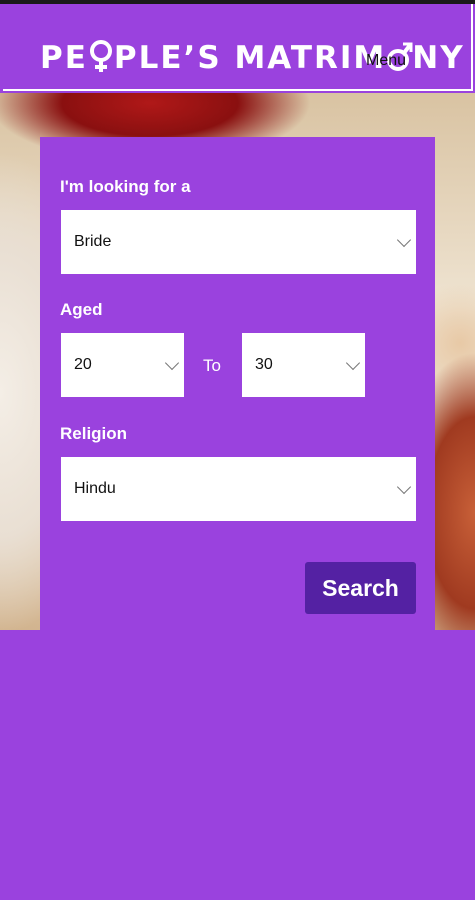 This screenshot has width=475, height=900. Describe the element at coordinates (264, 364) in the screenshot. I see `age-to-value: 30` at that location.